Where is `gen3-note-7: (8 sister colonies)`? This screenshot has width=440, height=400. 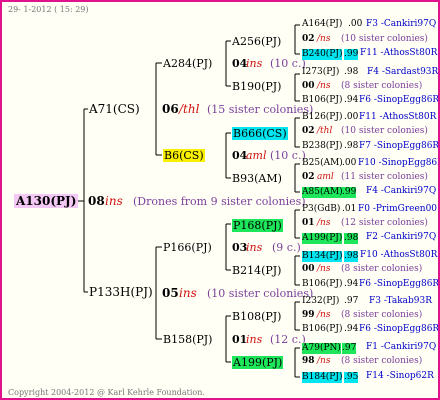 gen3-note-7: (8 sister colonies) is located at coordinates (382, 361).